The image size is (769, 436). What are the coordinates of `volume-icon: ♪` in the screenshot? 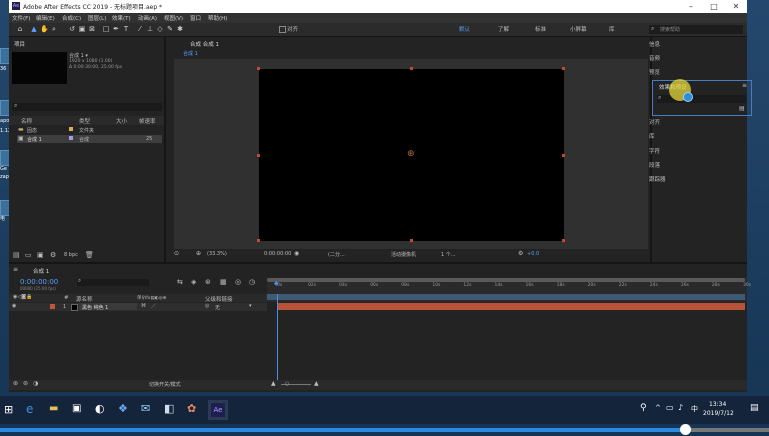 It's located at (680, 407).